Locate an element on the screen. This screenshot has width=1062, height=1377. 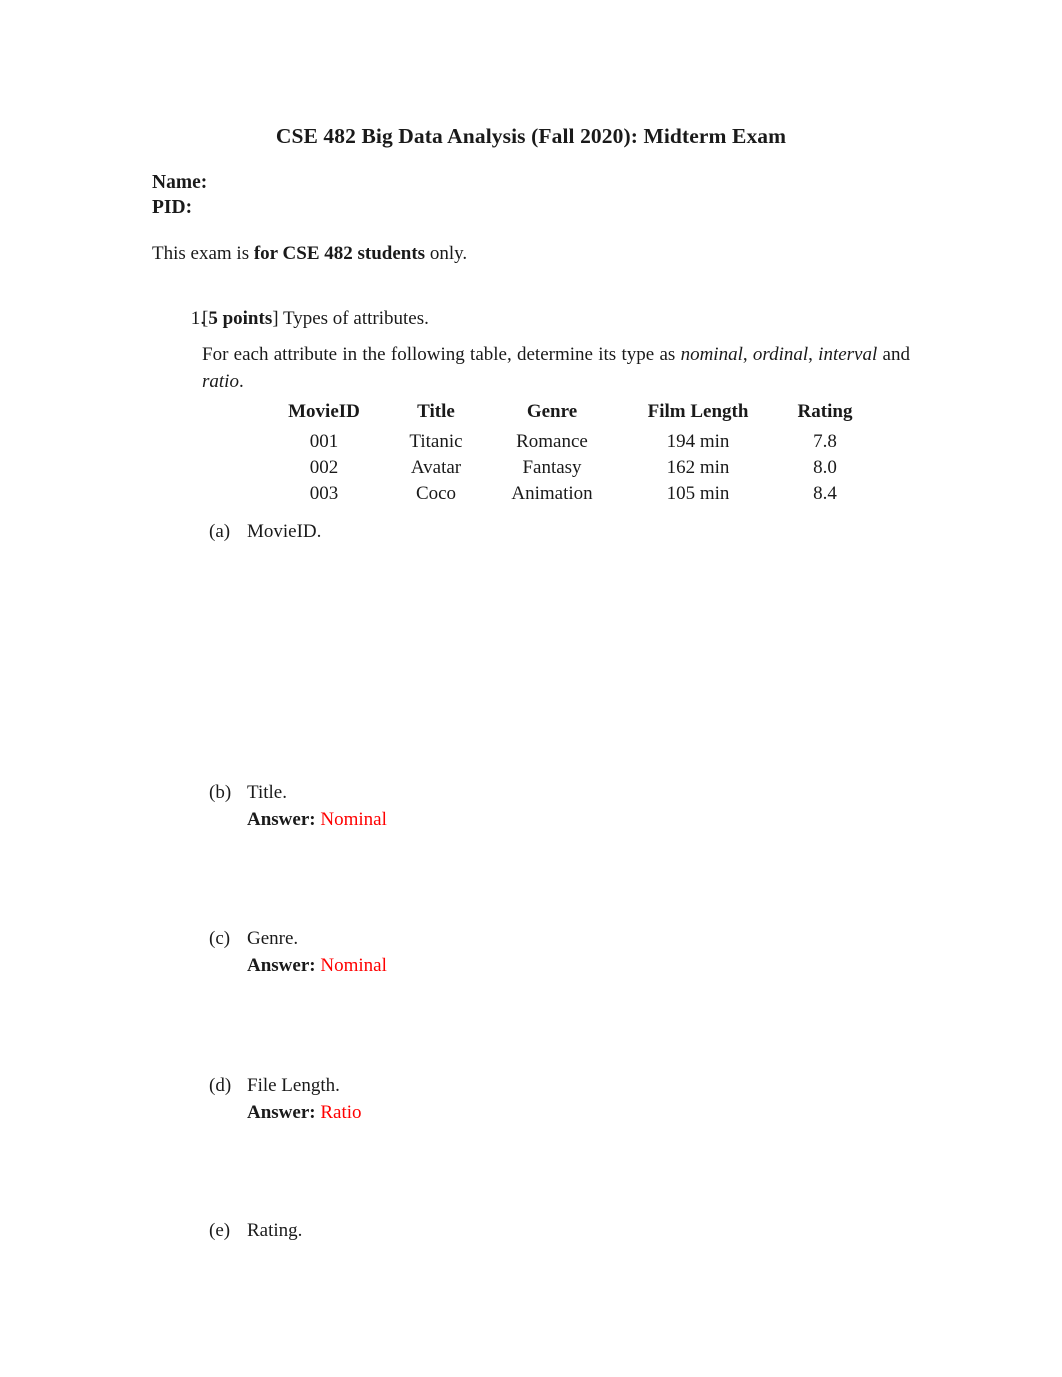
cell-title: Titanic is located at coordinates (436, 441).